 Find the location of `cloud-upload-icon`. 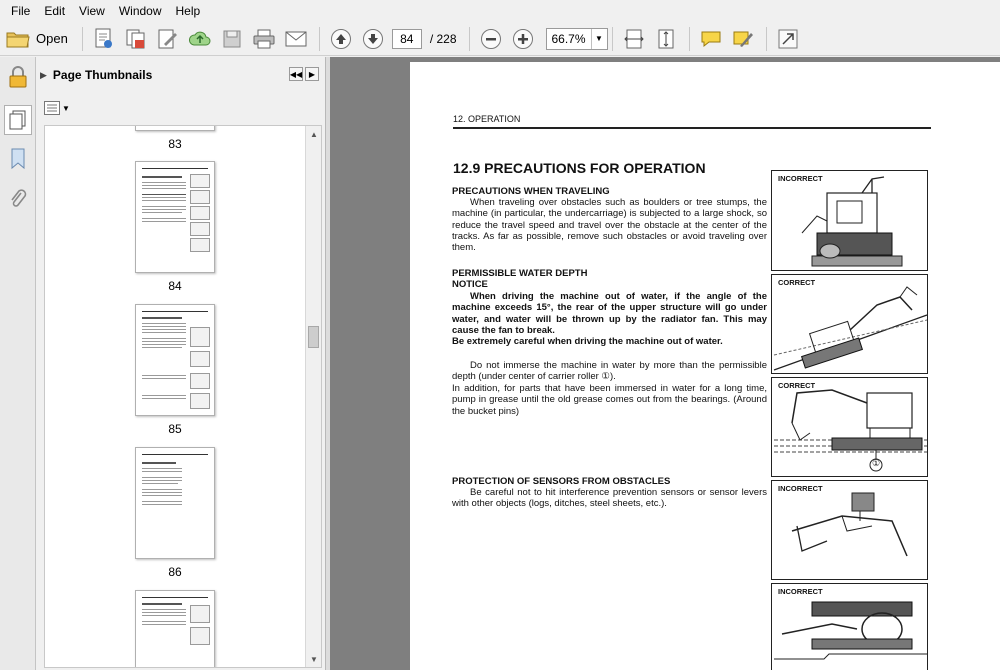

cloud-upload-icon is located at coordinates (199, 38).